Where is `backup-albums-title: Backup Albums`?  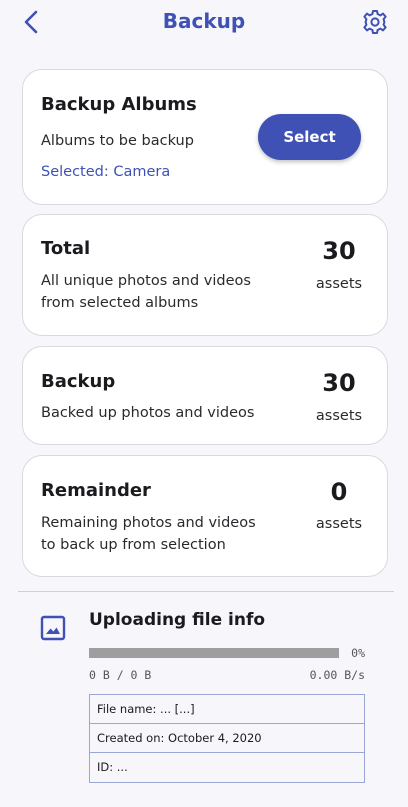 backup-albums-title: Backup Albums is located at coordinates (119, 104).